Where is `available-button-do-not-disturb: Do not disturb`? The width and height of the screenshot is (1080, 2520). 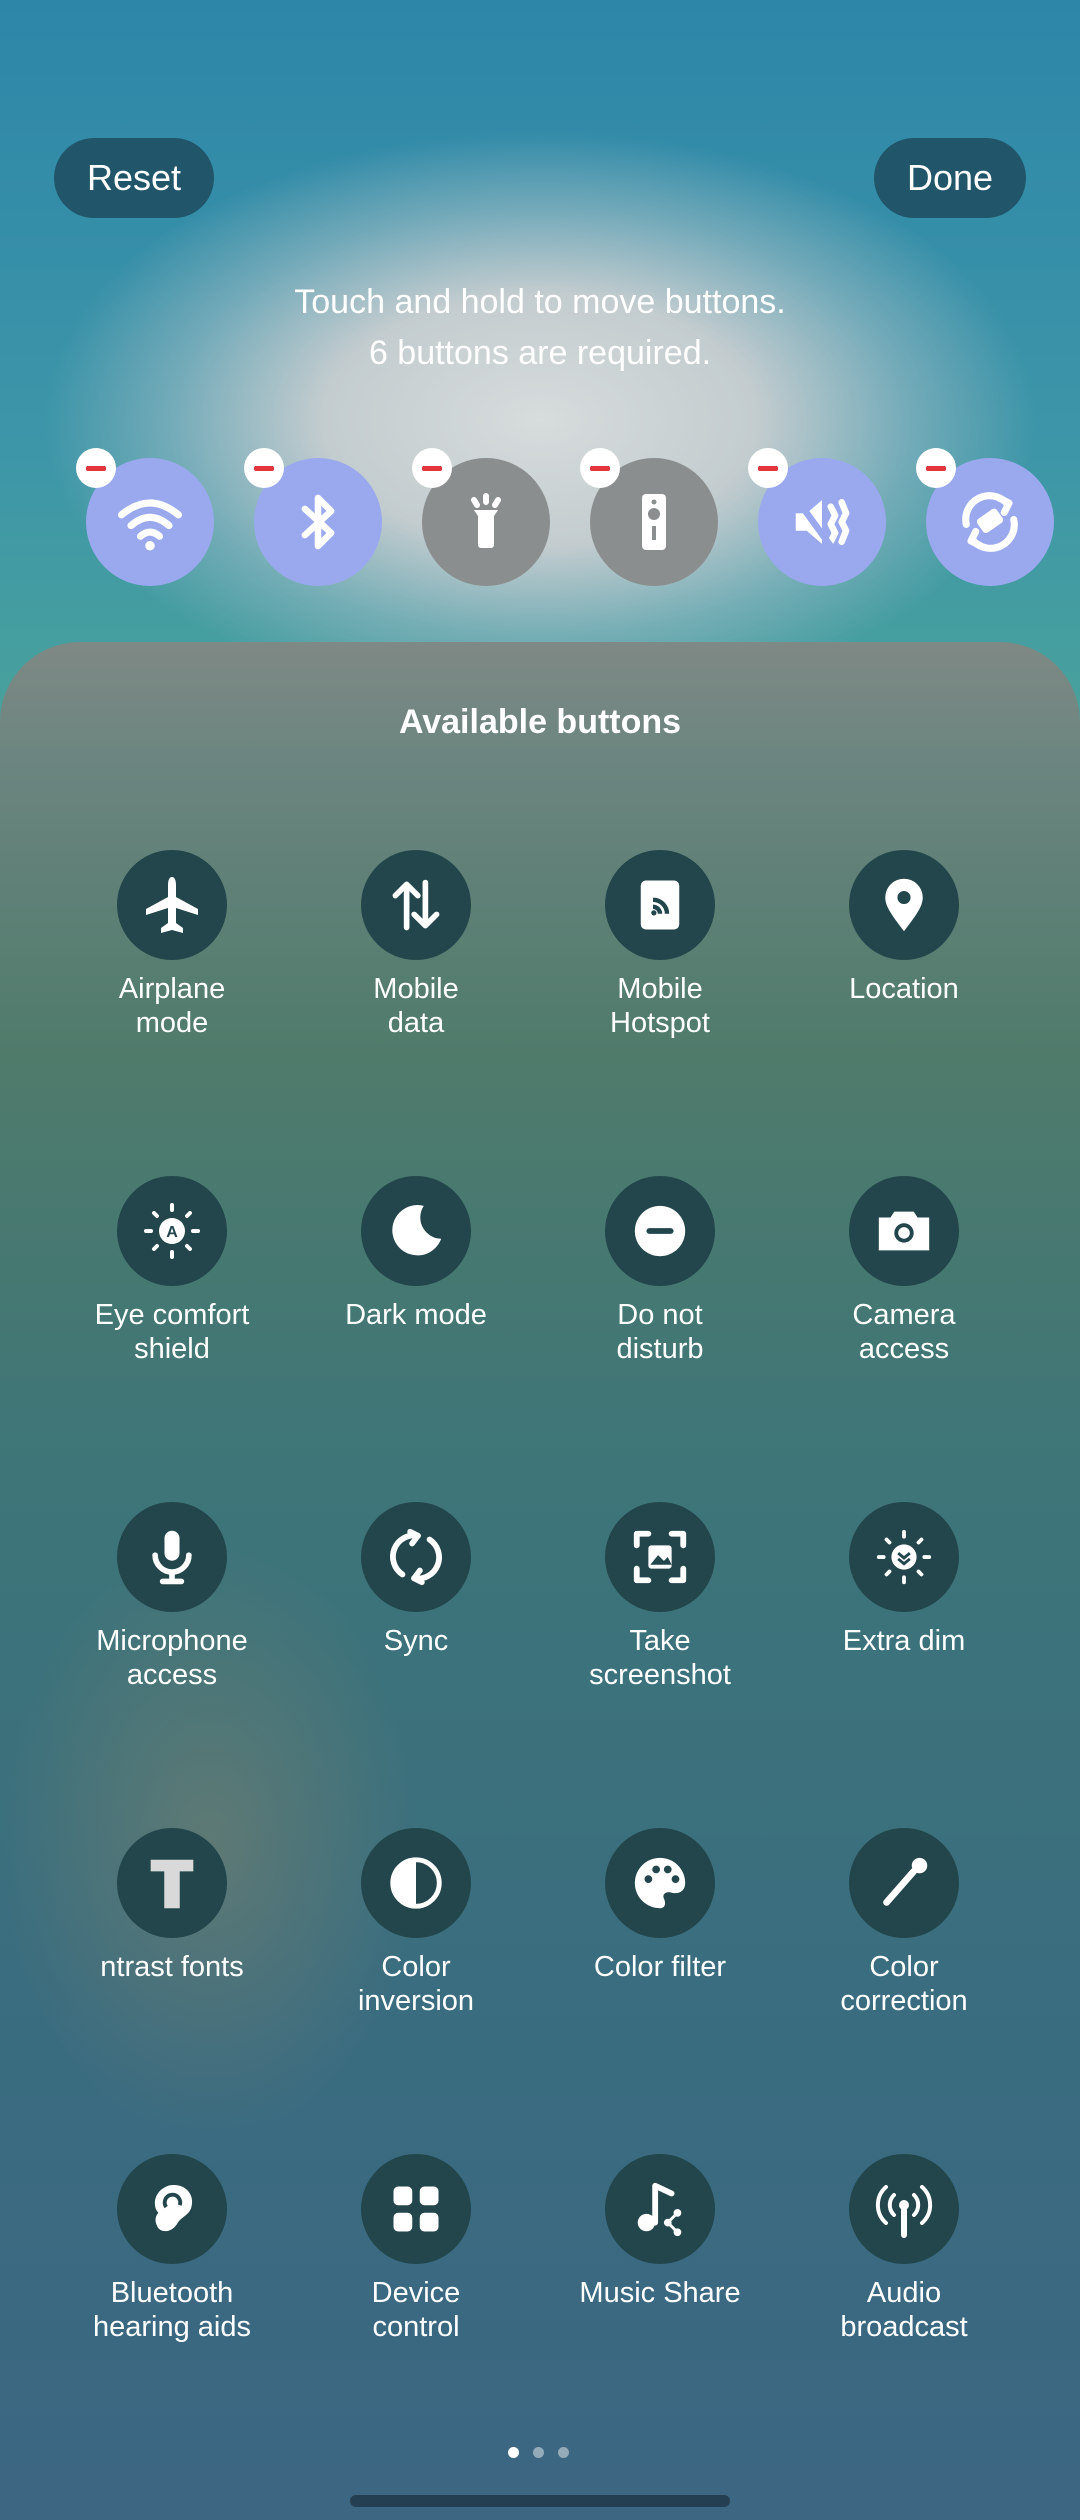 available-button-do-not-disturb: Do not disturb is located at coordinates (660, 1271).